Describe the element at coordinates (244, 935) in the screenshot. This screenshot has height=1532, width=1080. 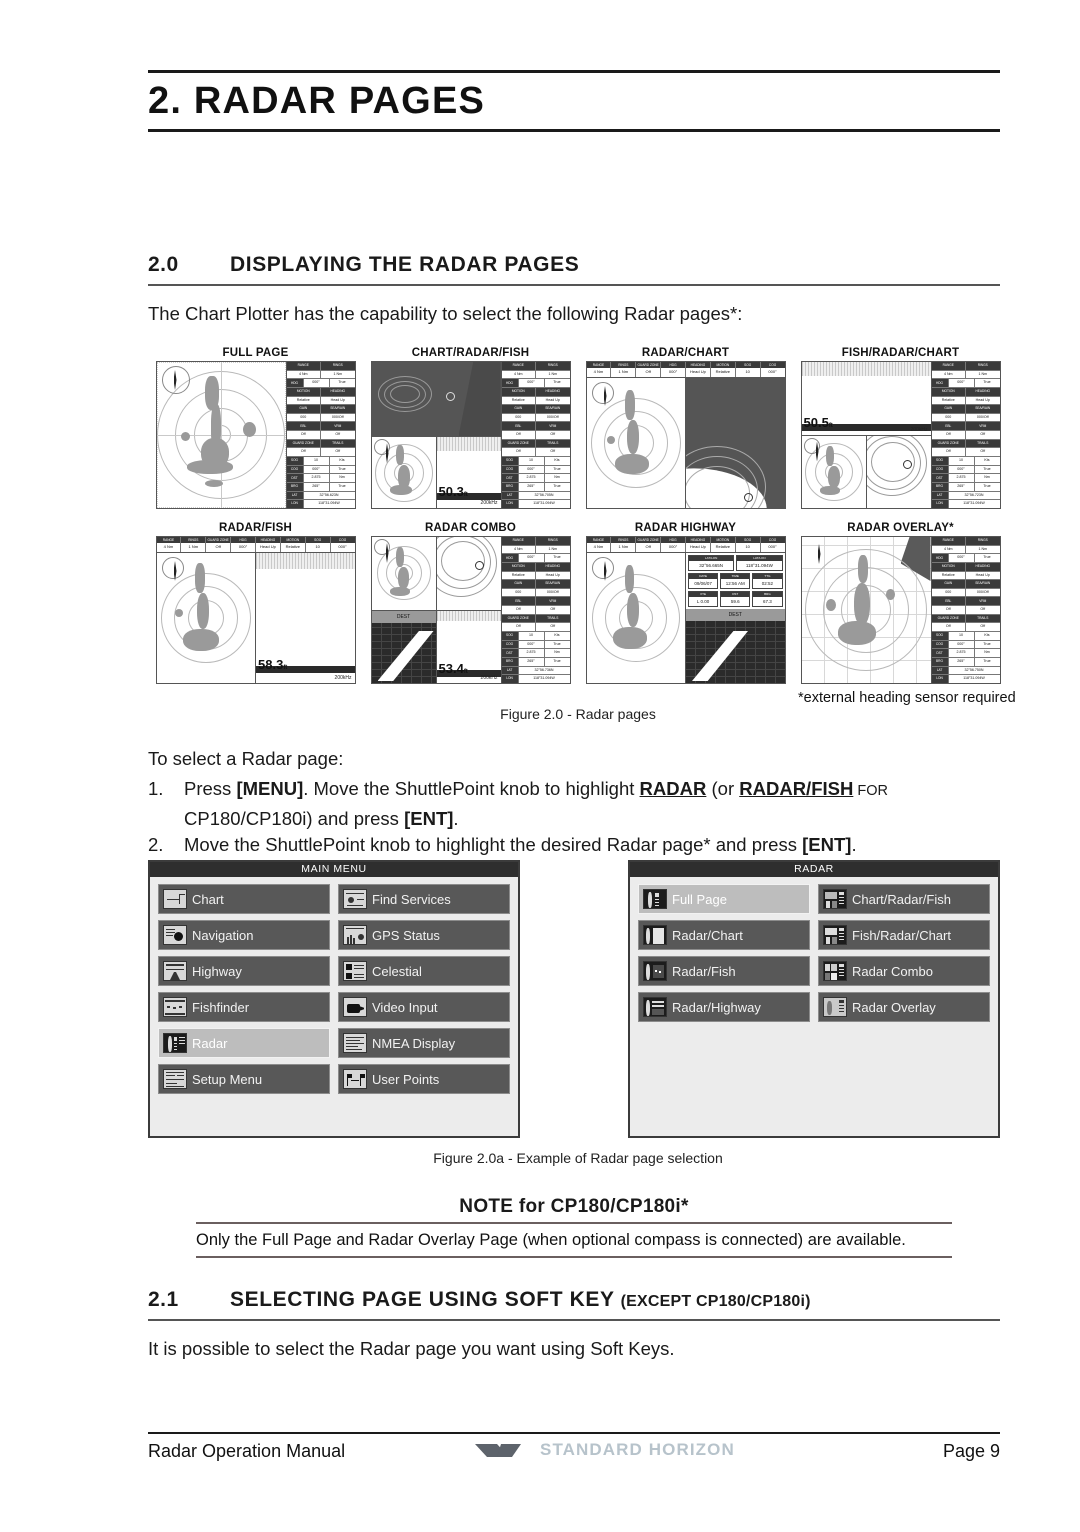
I see `menu-item-navigation: Navigation` at that location.